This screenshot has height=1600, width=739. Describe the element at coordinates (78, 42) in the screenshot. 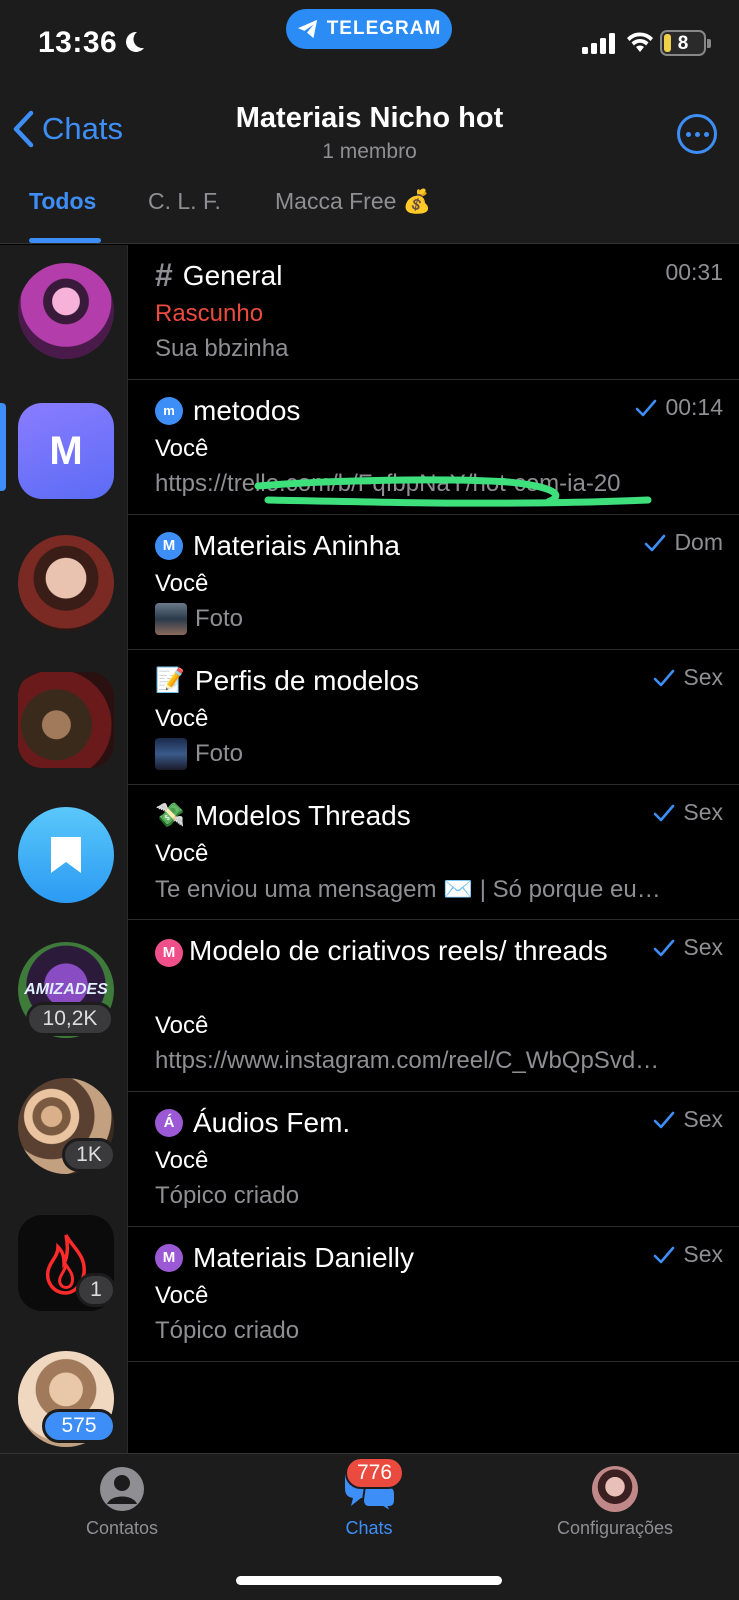

I see `status-time: 13:36` at that location.